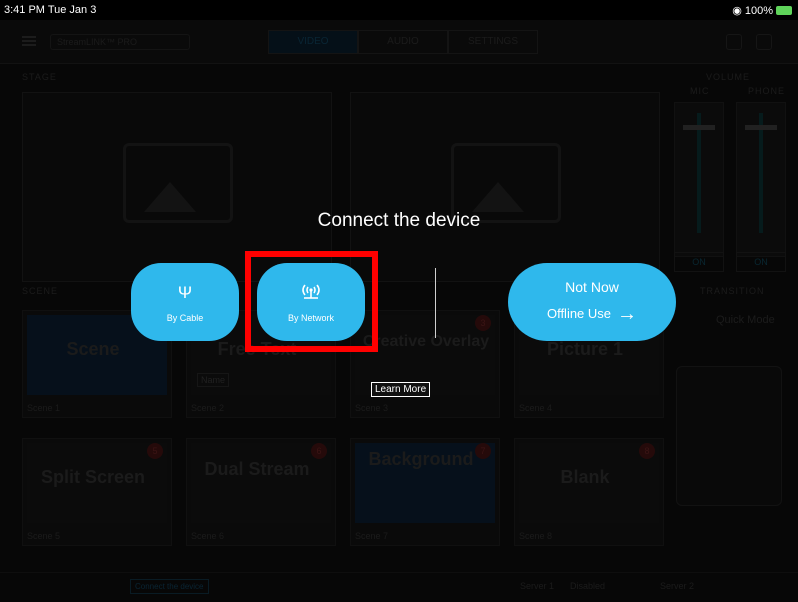 This screenshot has width=798, height=602. Describe the element at coordinates (435, 303) in the screenshot. I see `divider-line` at that location.